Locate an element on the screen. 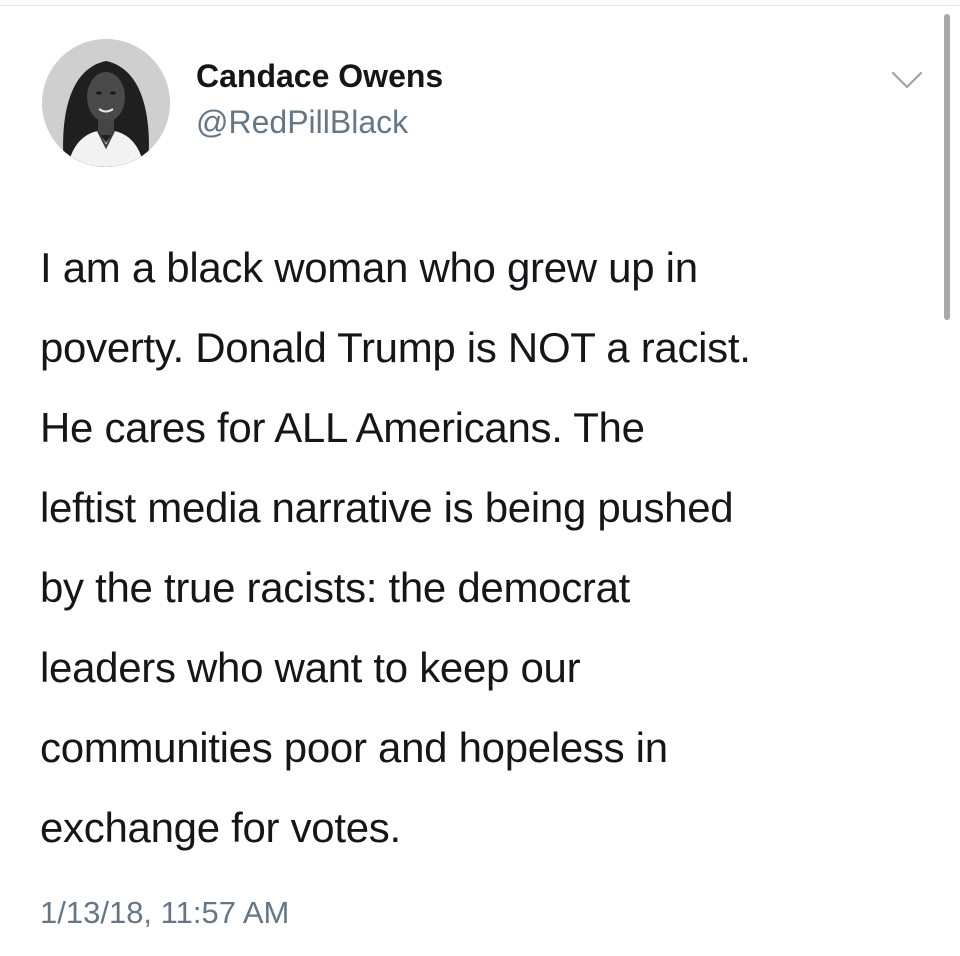 The width and height of the screenshot is (960, 956). scrollbar-thumb is located at coordinates (947, 167).